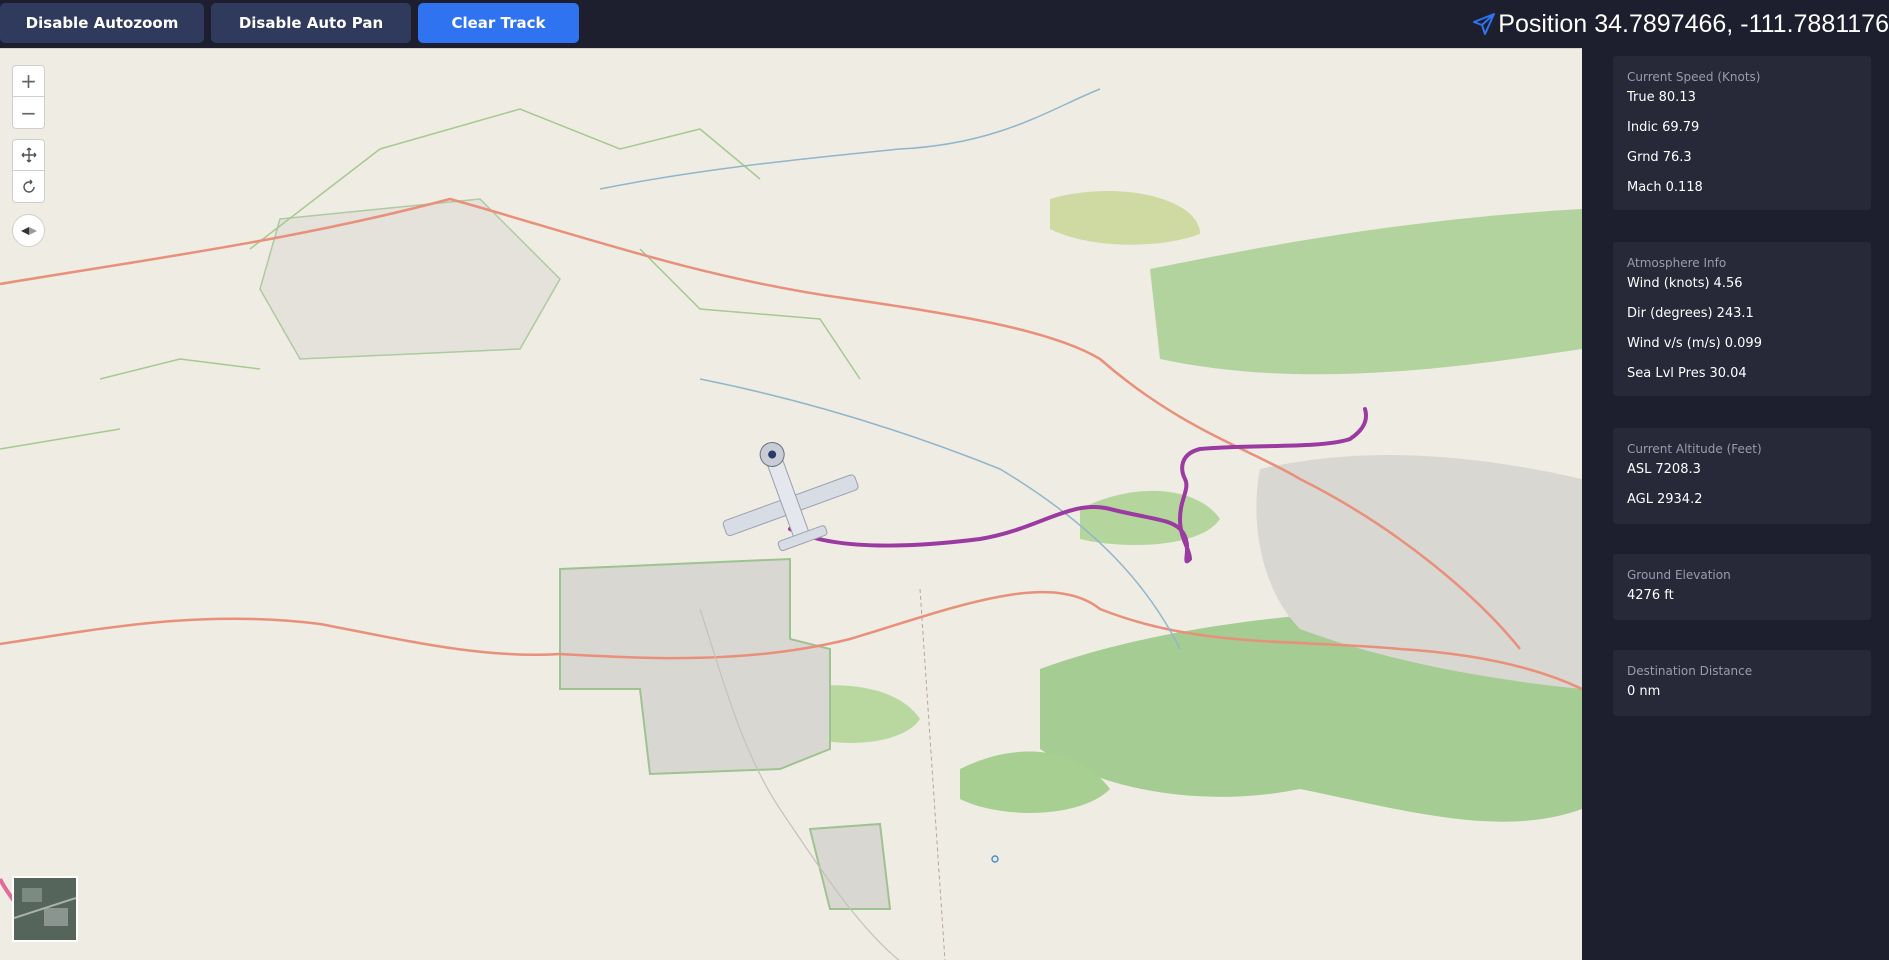 The height and width of the screenshot is (960, 1889). What do you see at coordinates (1666, 373) in the screenshot?
I see `pressure-label: Sea Lvl Pres` at bounding box center [1666, 373].